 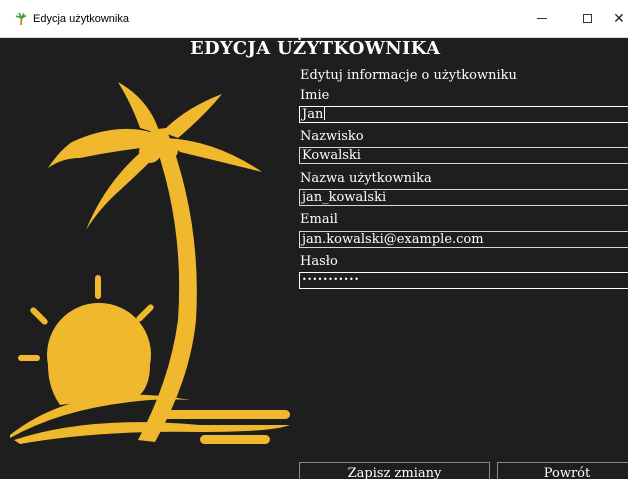 I want to click on username-field: jan_kowalski, so click(x=463, y=197).